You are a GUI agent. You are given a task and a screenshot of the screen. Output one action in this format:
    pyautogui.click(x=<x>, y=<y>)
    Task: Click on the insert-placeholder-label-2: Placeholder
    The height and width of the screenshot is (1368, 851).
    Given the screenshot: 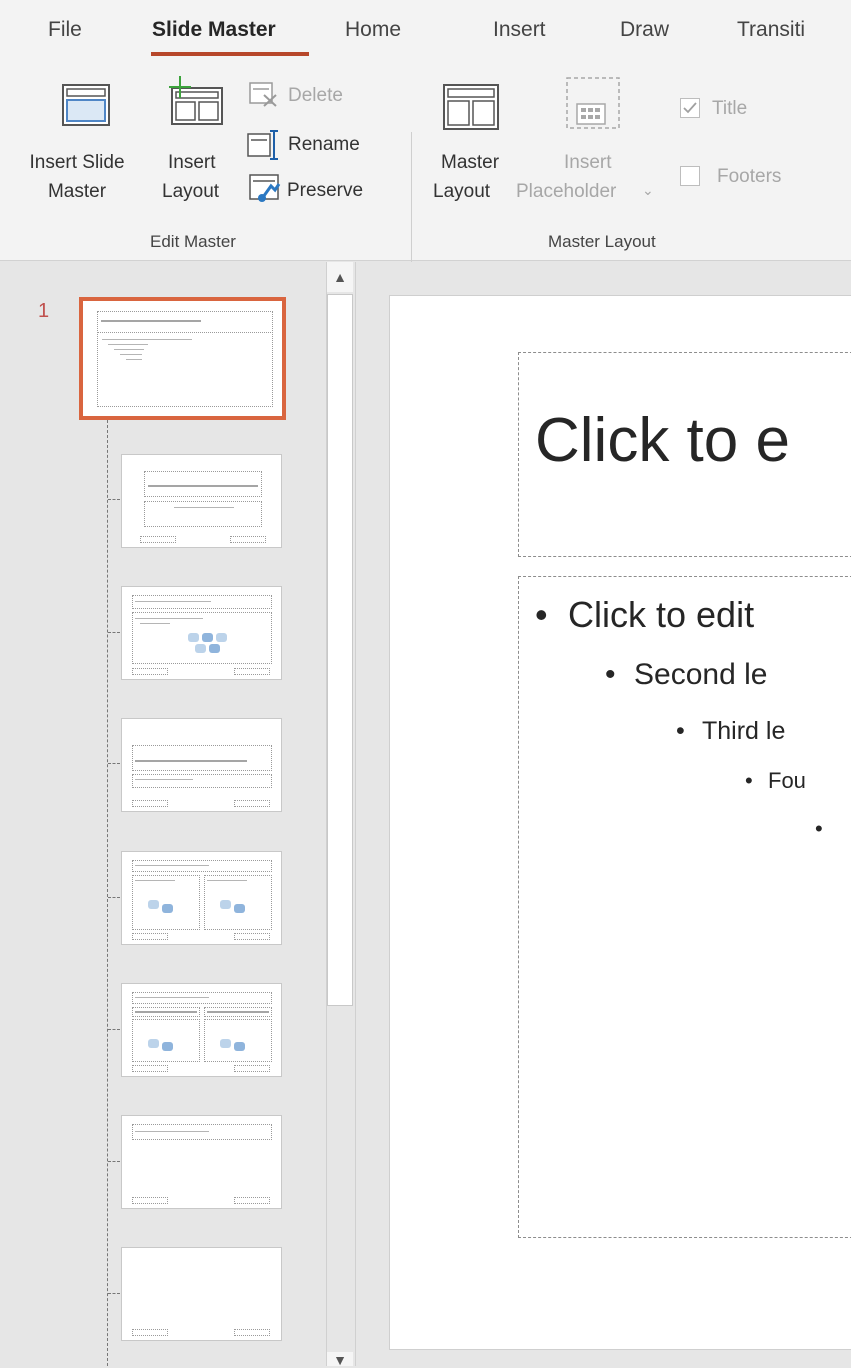 What is the action you would take?
    pyautogui.click(x=566, y=191)
    